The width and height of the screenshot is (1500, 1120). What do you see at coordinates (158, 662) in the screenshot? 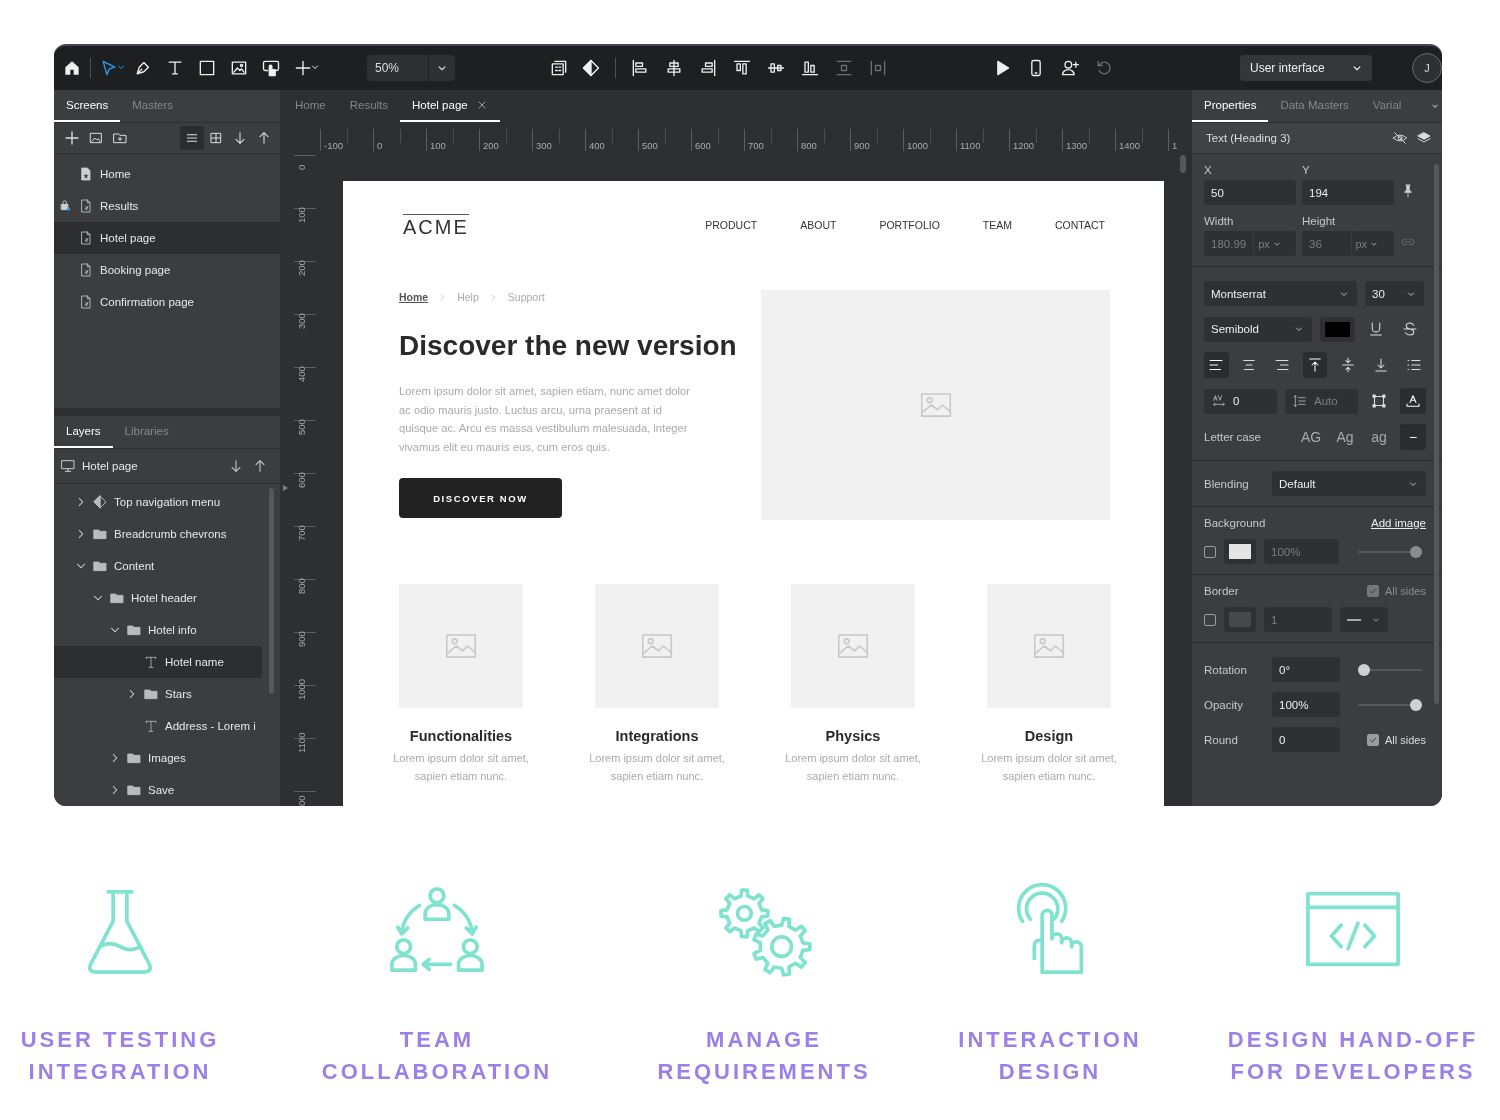
I see `layer-item: Hotel name` at bounding box center [158, 662].